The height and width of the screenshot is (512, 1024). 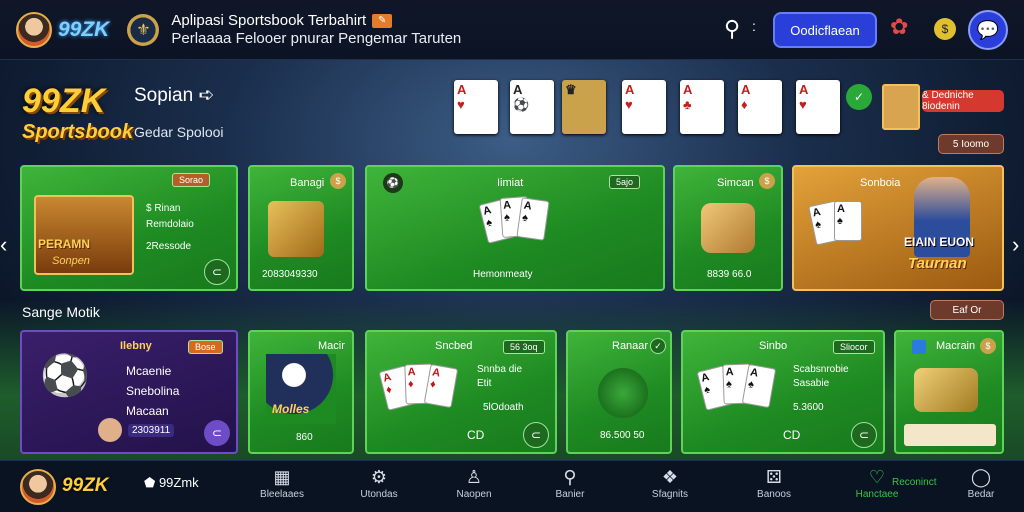 I want to click on hero-card-7: A ♥, so click(x=818, y=107).